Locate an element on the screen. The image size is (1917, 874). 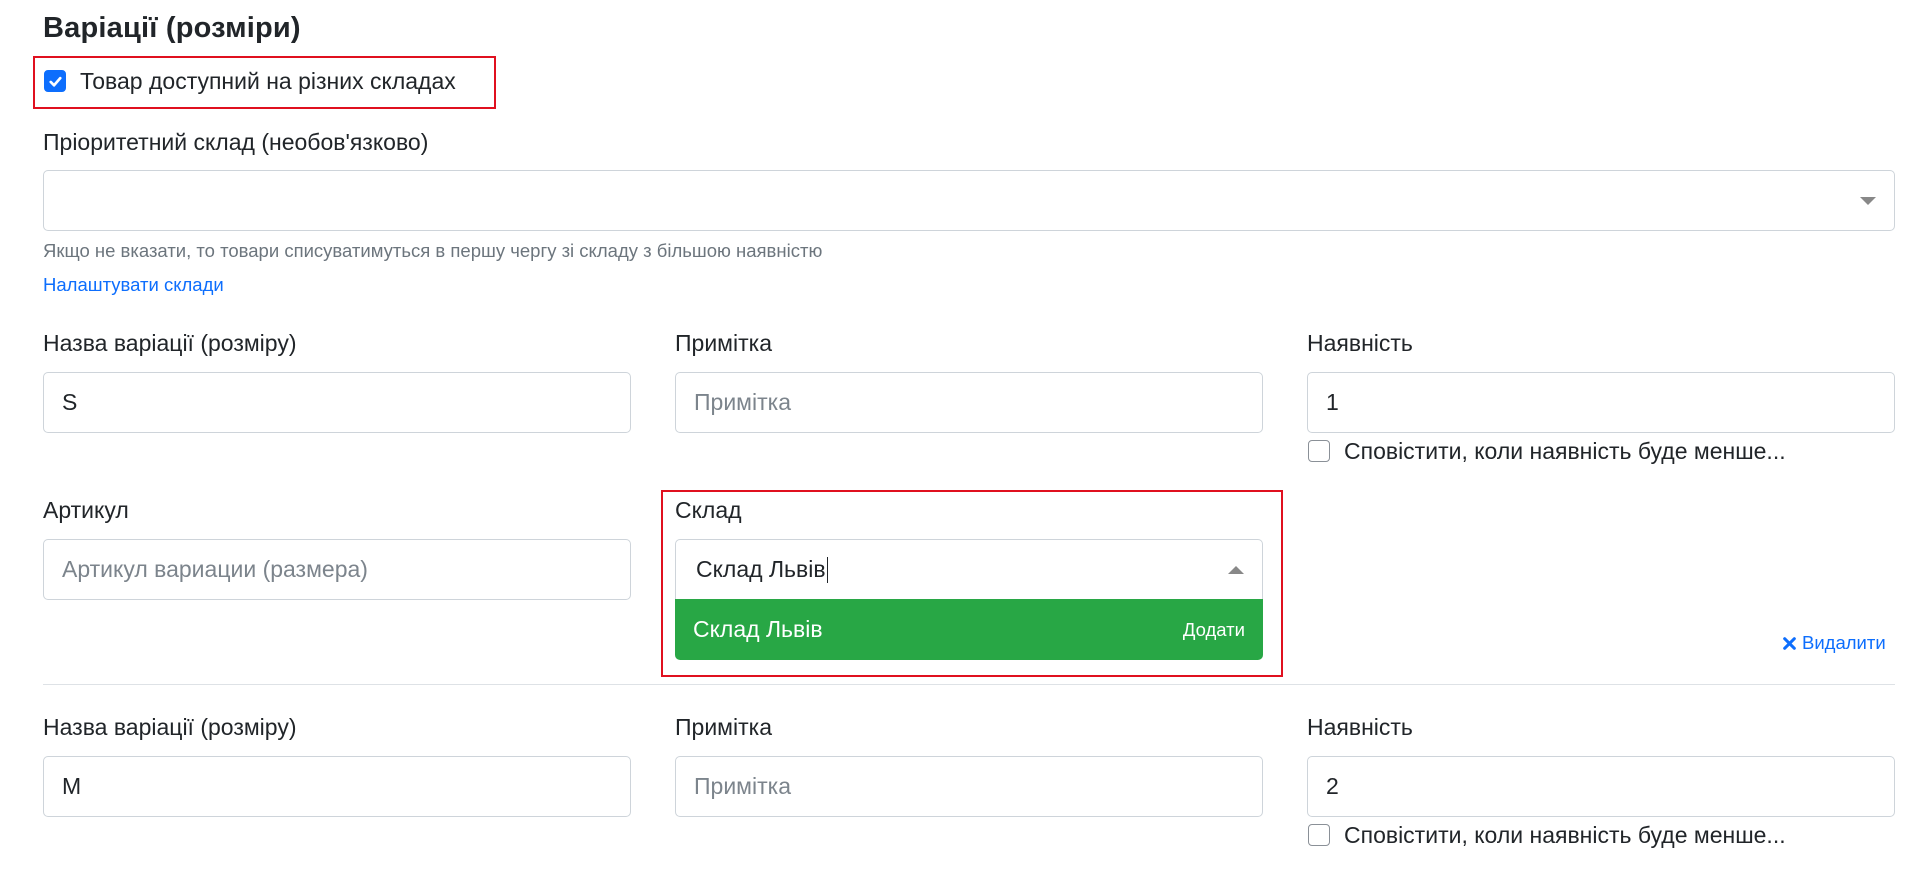
note-label: Примітка is located at coordinates (723, 343).